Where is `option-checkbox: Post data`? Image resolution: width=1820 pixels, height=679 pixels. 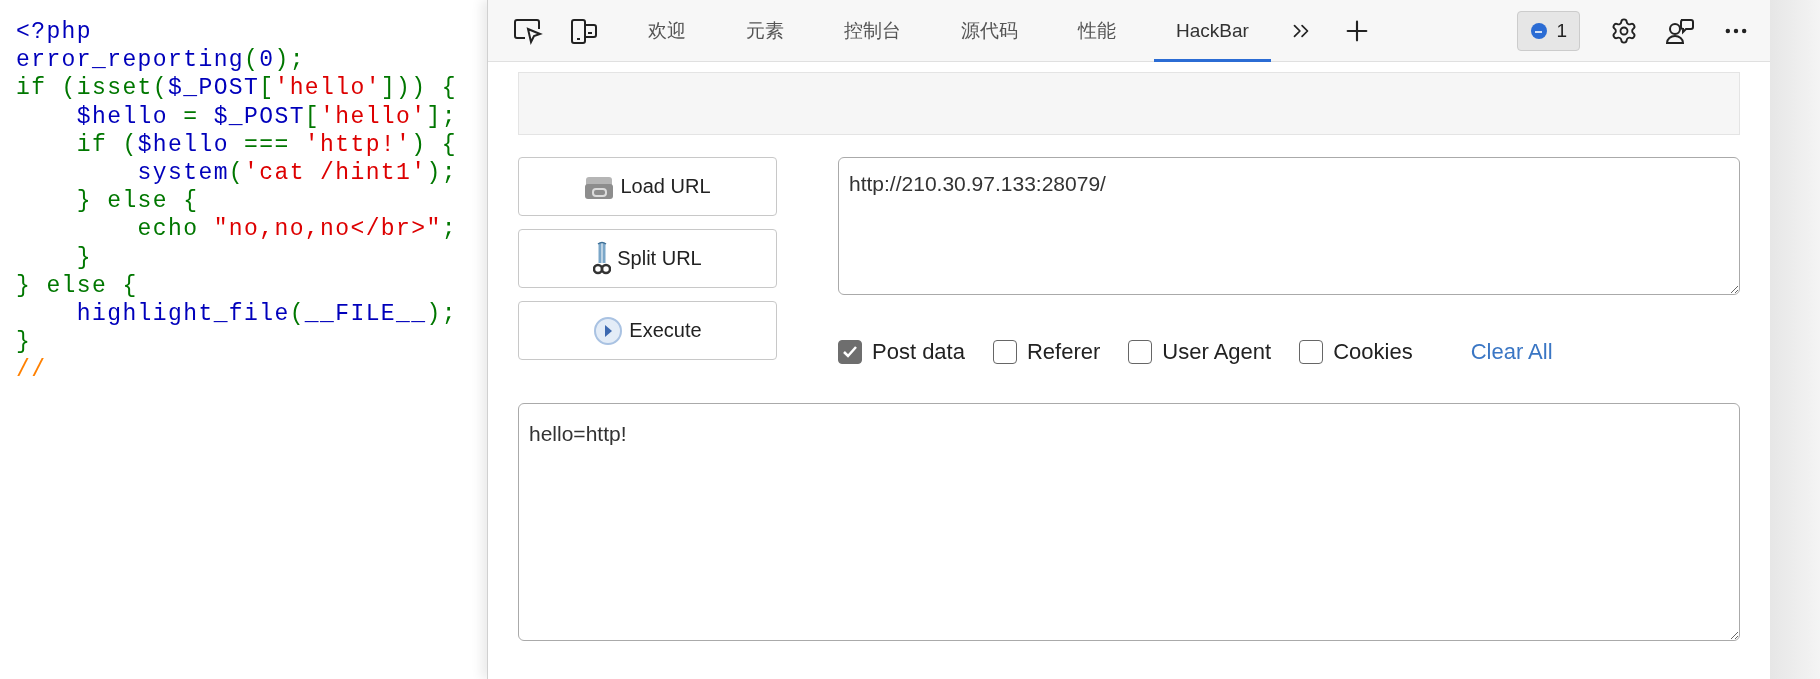
option-checkbox: Post data is located at coordinates (901, 352).